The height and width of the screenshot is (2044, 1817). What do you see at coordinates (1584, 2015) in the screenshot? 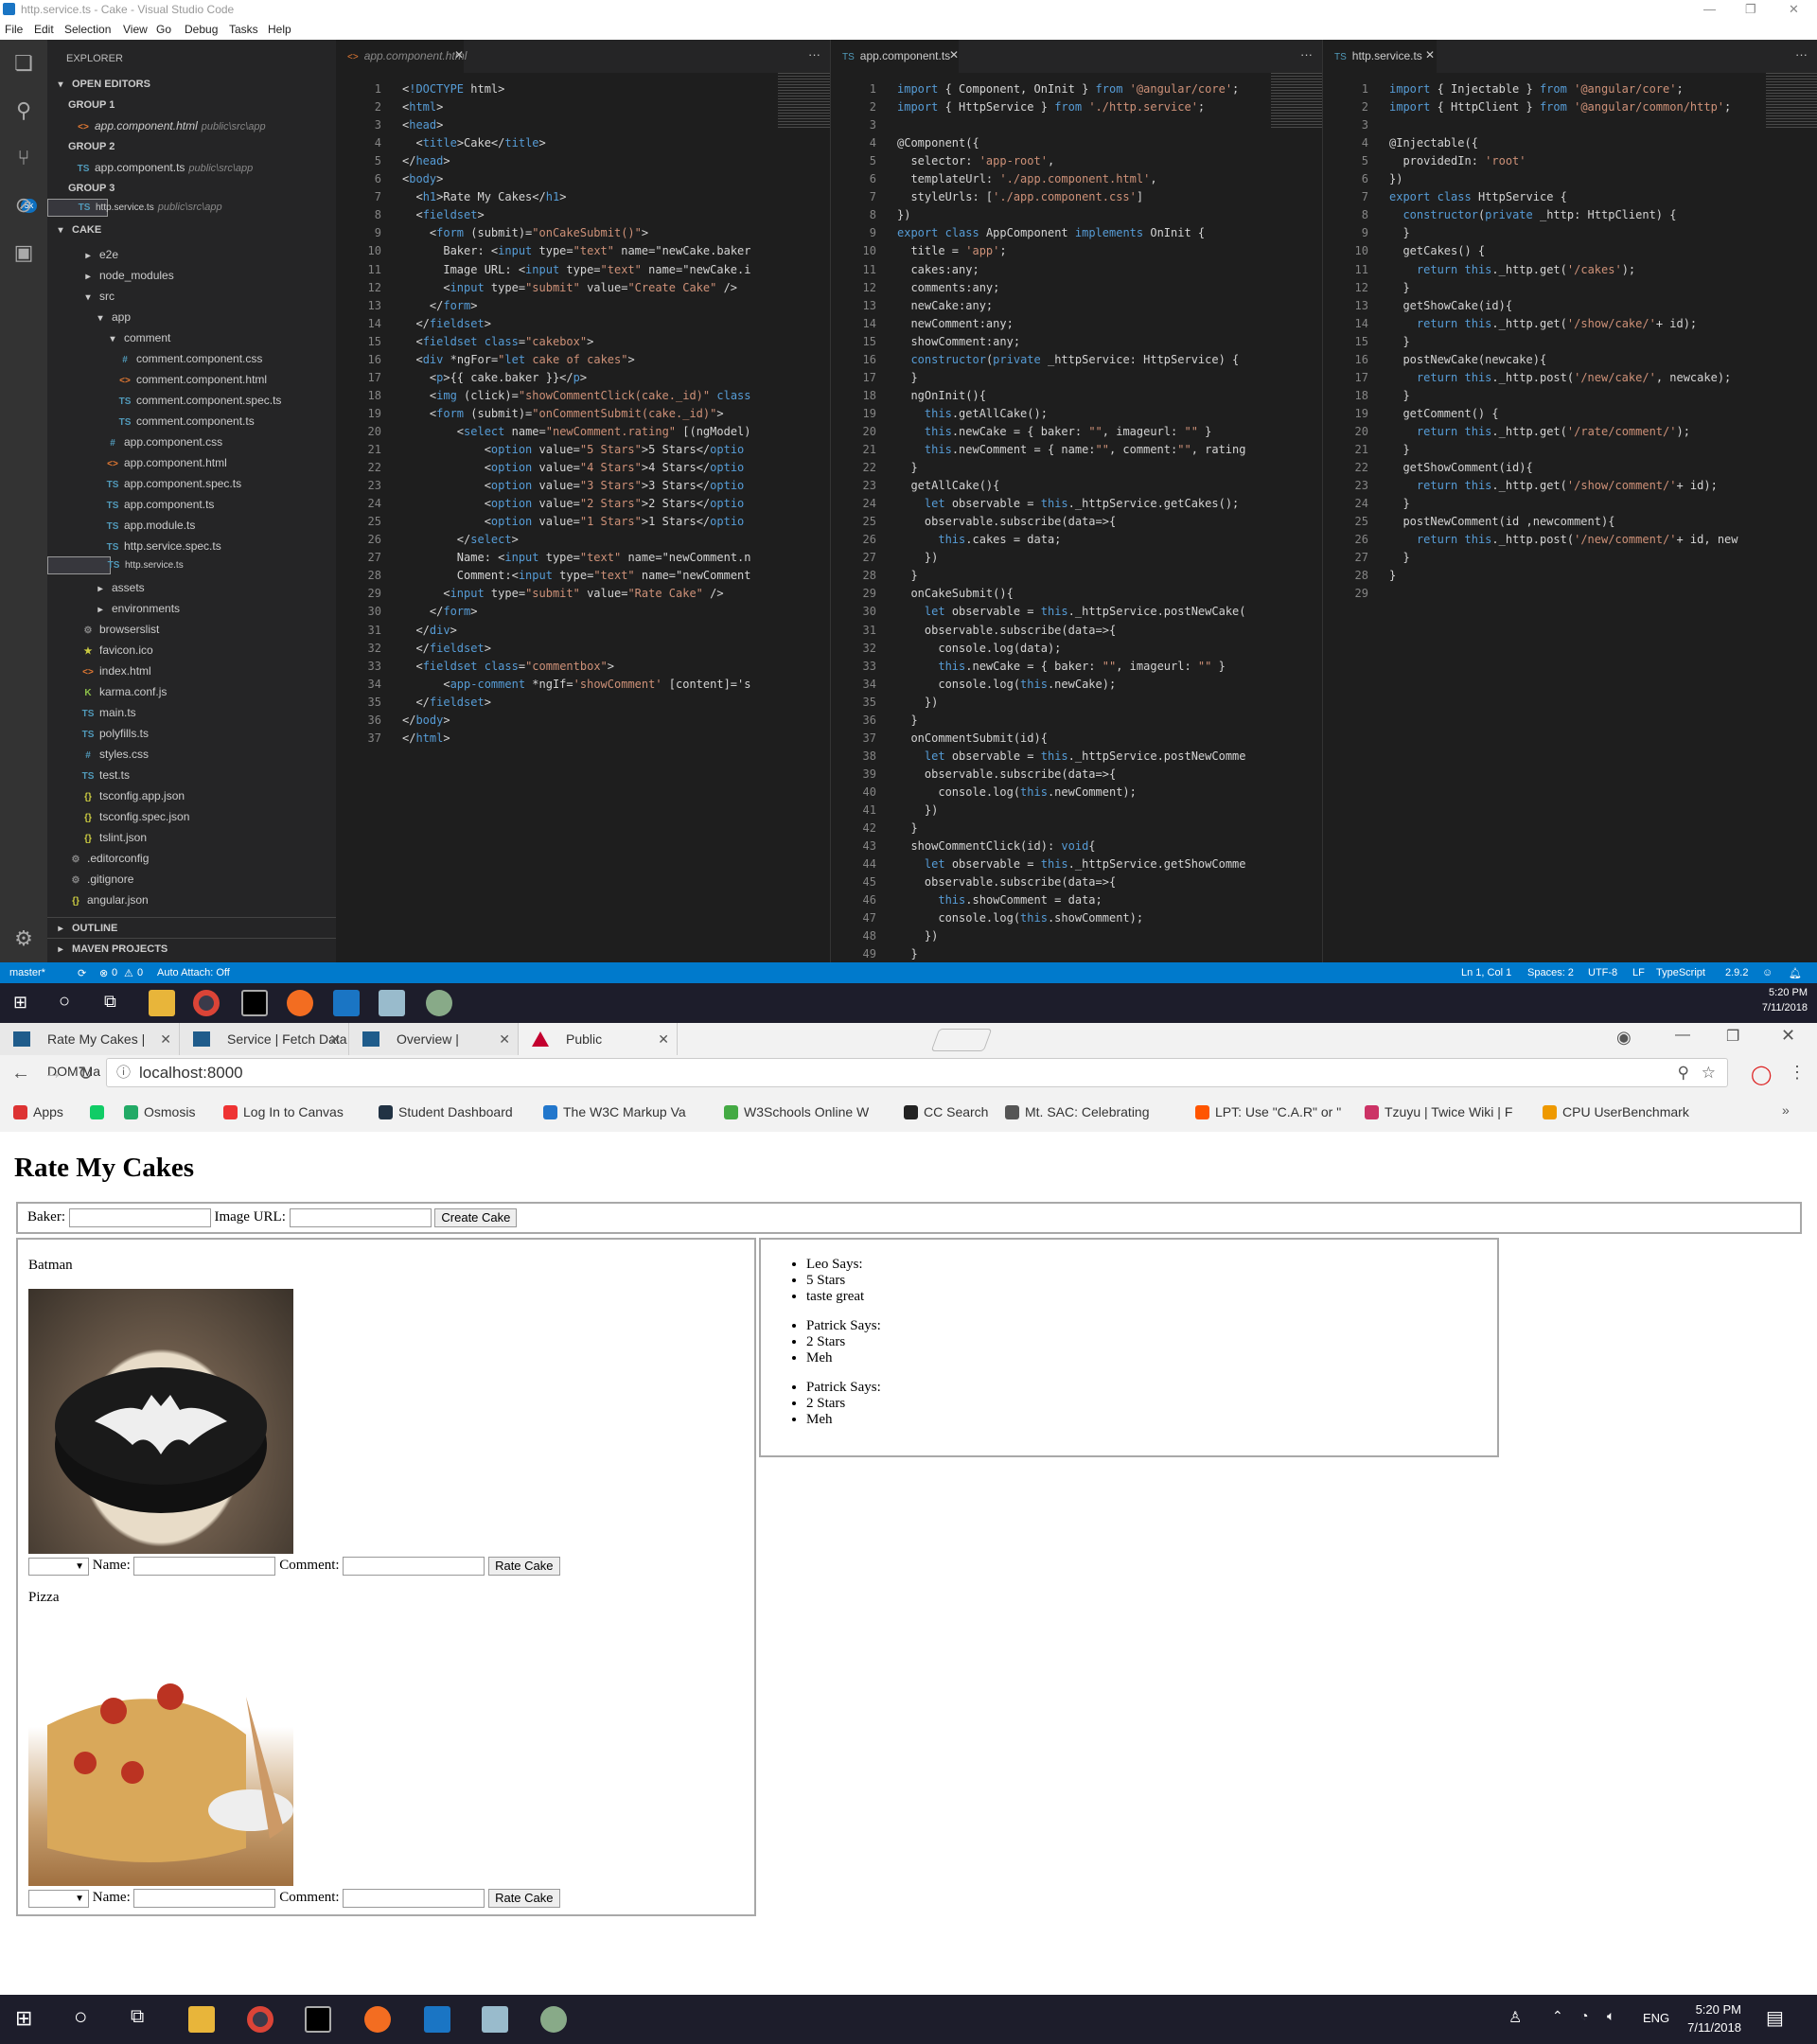
I see `wifi-icon: ◔` at bounding box center [1584, 2015].